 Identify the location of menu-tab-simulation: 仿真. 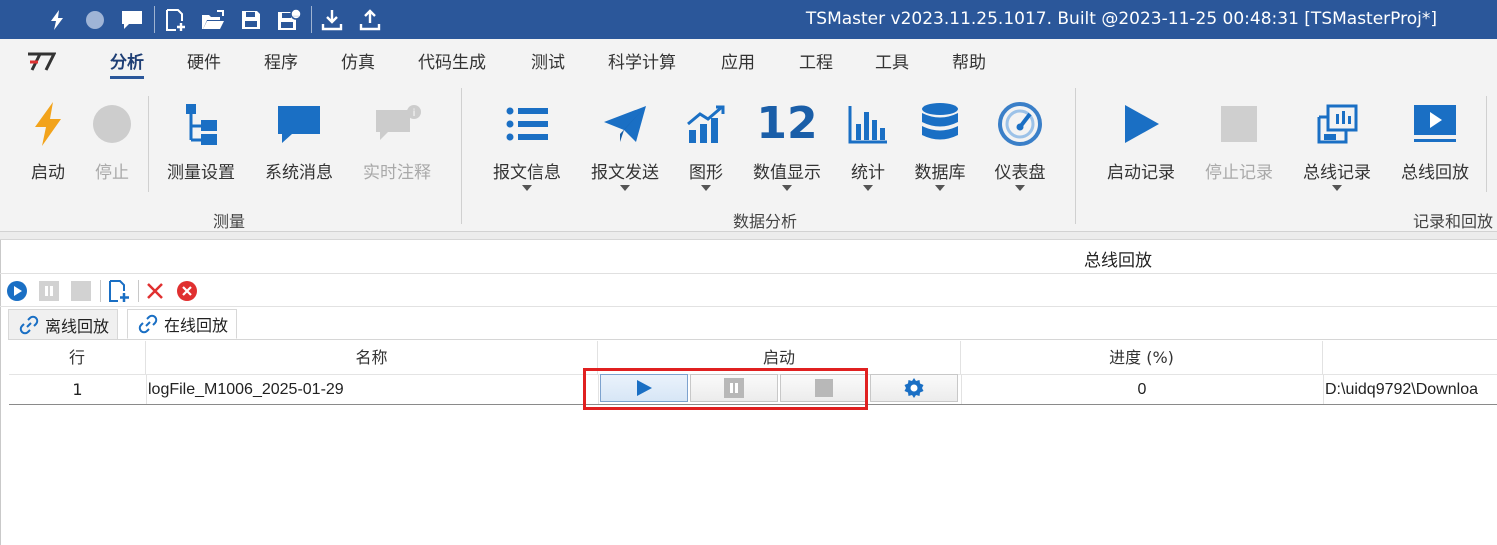
(358, 64).